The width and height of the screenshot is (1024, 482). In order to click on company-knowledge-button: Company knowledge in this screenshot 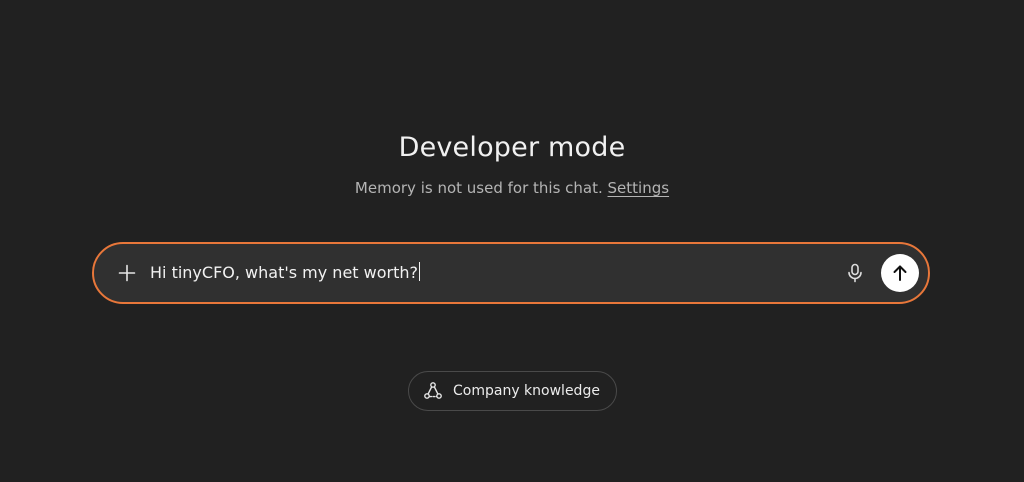, I will do `click(512, 391)`.